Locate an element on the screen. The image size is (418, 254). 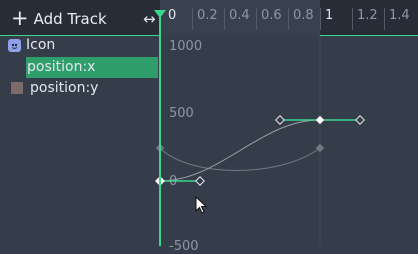
position-x-curve is located at coordinates (240, 150).